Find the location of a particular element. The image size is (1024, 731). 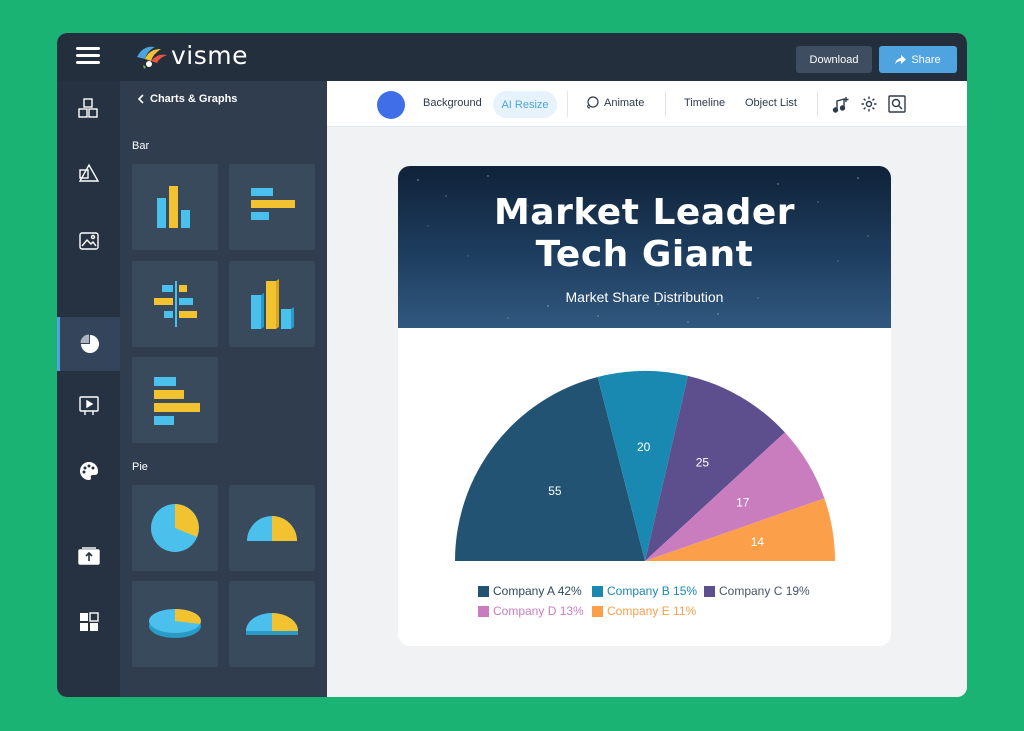

logo-text: visme is located at coordinates (209, 55).